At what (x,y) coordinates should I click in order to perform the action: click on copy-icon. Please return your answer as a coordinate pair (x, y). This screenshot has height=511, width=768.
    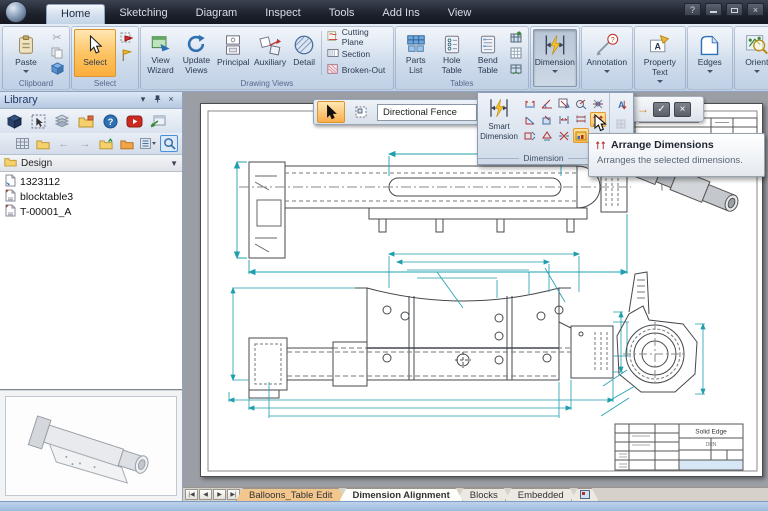
    Looking at the image, I should click on (57, 53).